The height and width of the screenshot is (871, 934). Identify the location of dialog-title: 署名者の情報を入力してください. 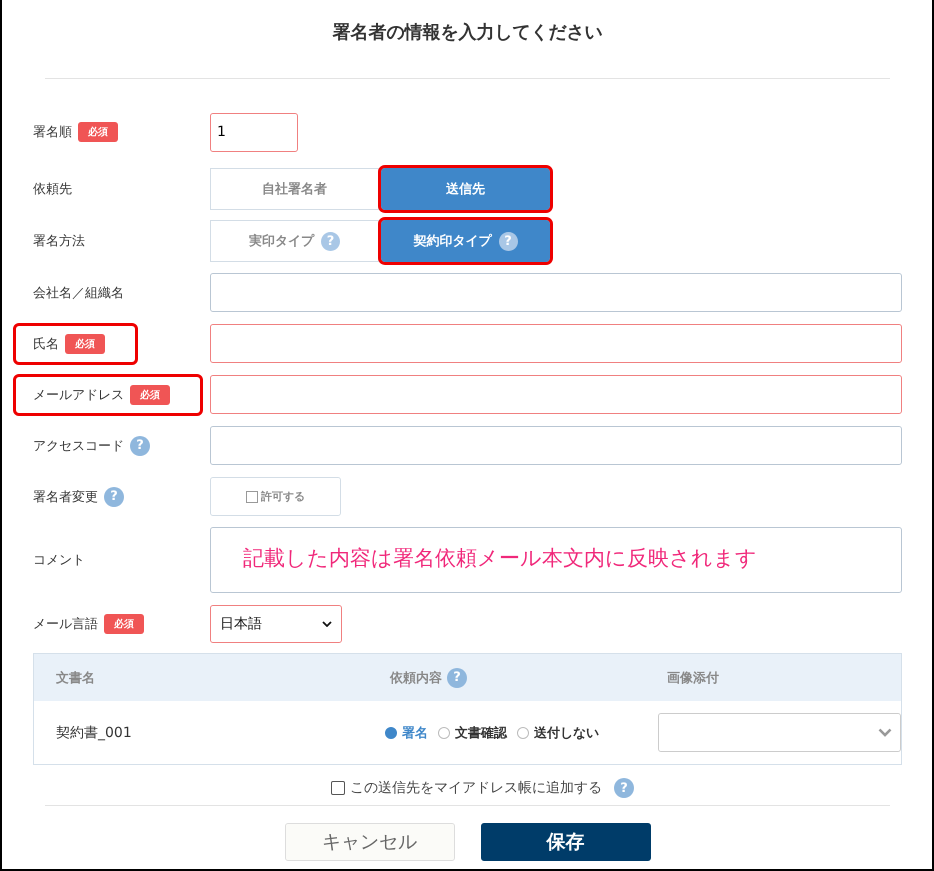
(468, 33).